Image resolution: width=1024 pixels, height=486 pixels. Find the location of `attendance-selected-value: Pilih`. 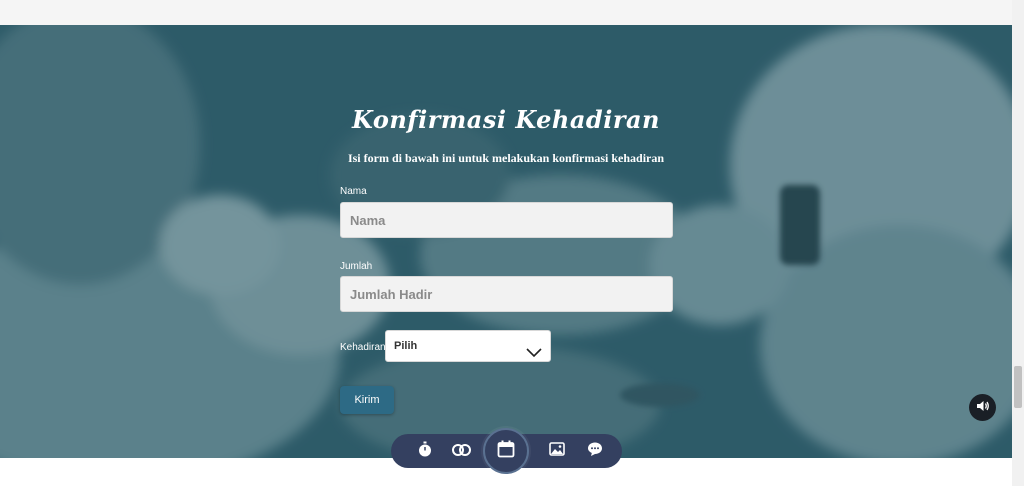

attendance-selected-value: Pilih is located at coordinates (406, 346).